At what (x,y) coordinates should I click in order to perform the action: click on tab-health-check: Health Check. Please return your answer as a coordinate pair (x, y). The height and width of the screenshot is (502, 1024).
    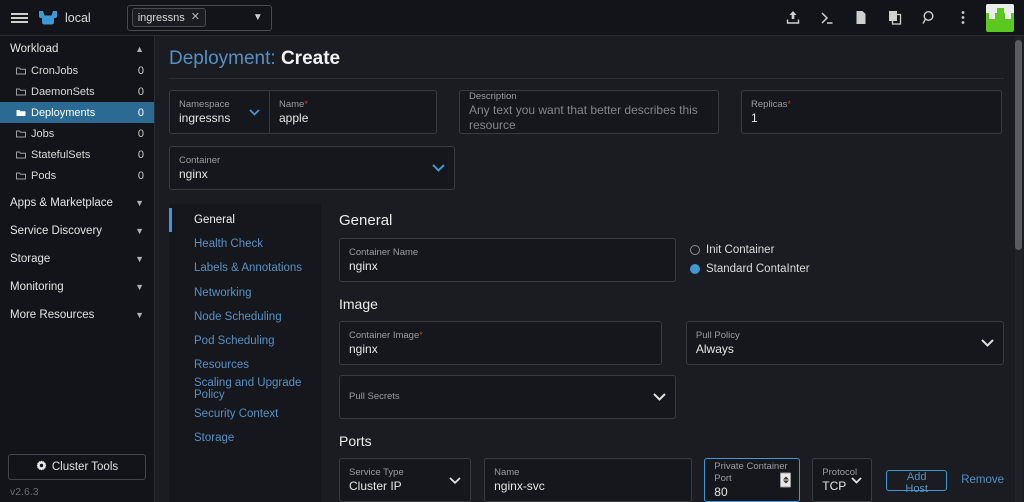
    Looking at the image, I should click on (245, 244).